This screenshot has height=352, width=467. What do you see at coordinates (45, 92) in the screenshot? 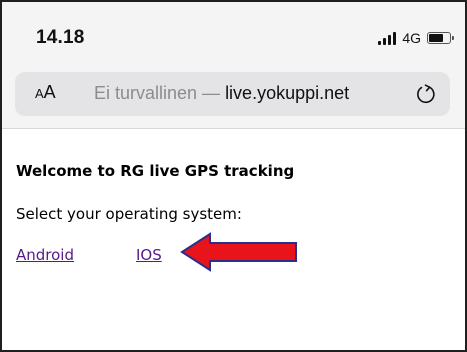
I see `reader-view-button: AA` at bounding box center [45, 92].